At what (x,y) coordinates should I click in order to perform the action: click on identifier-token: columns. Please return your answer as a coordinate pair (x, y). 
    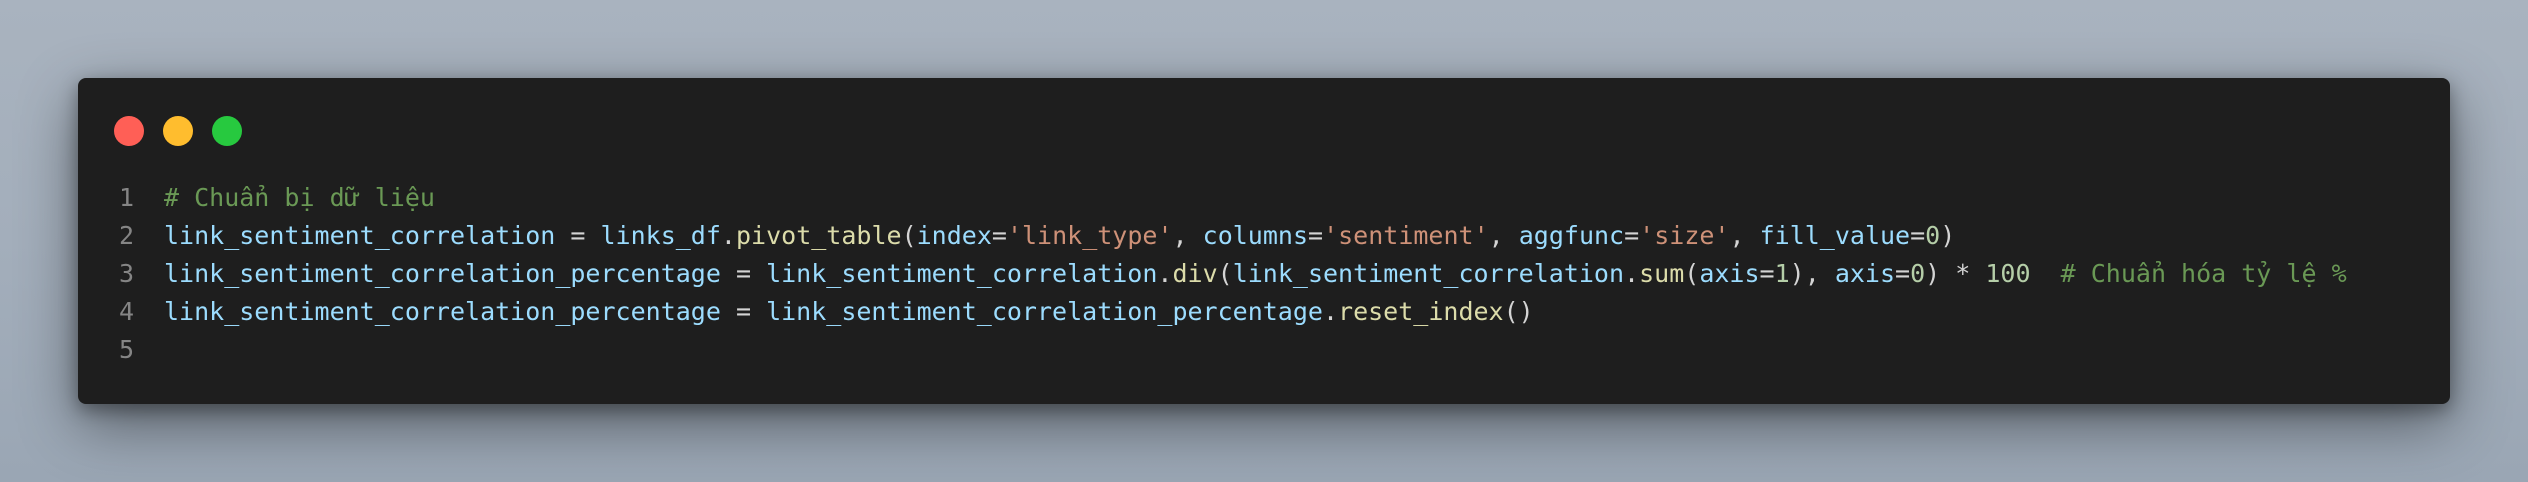
    Looking at the image, I should click on (1255, 235).